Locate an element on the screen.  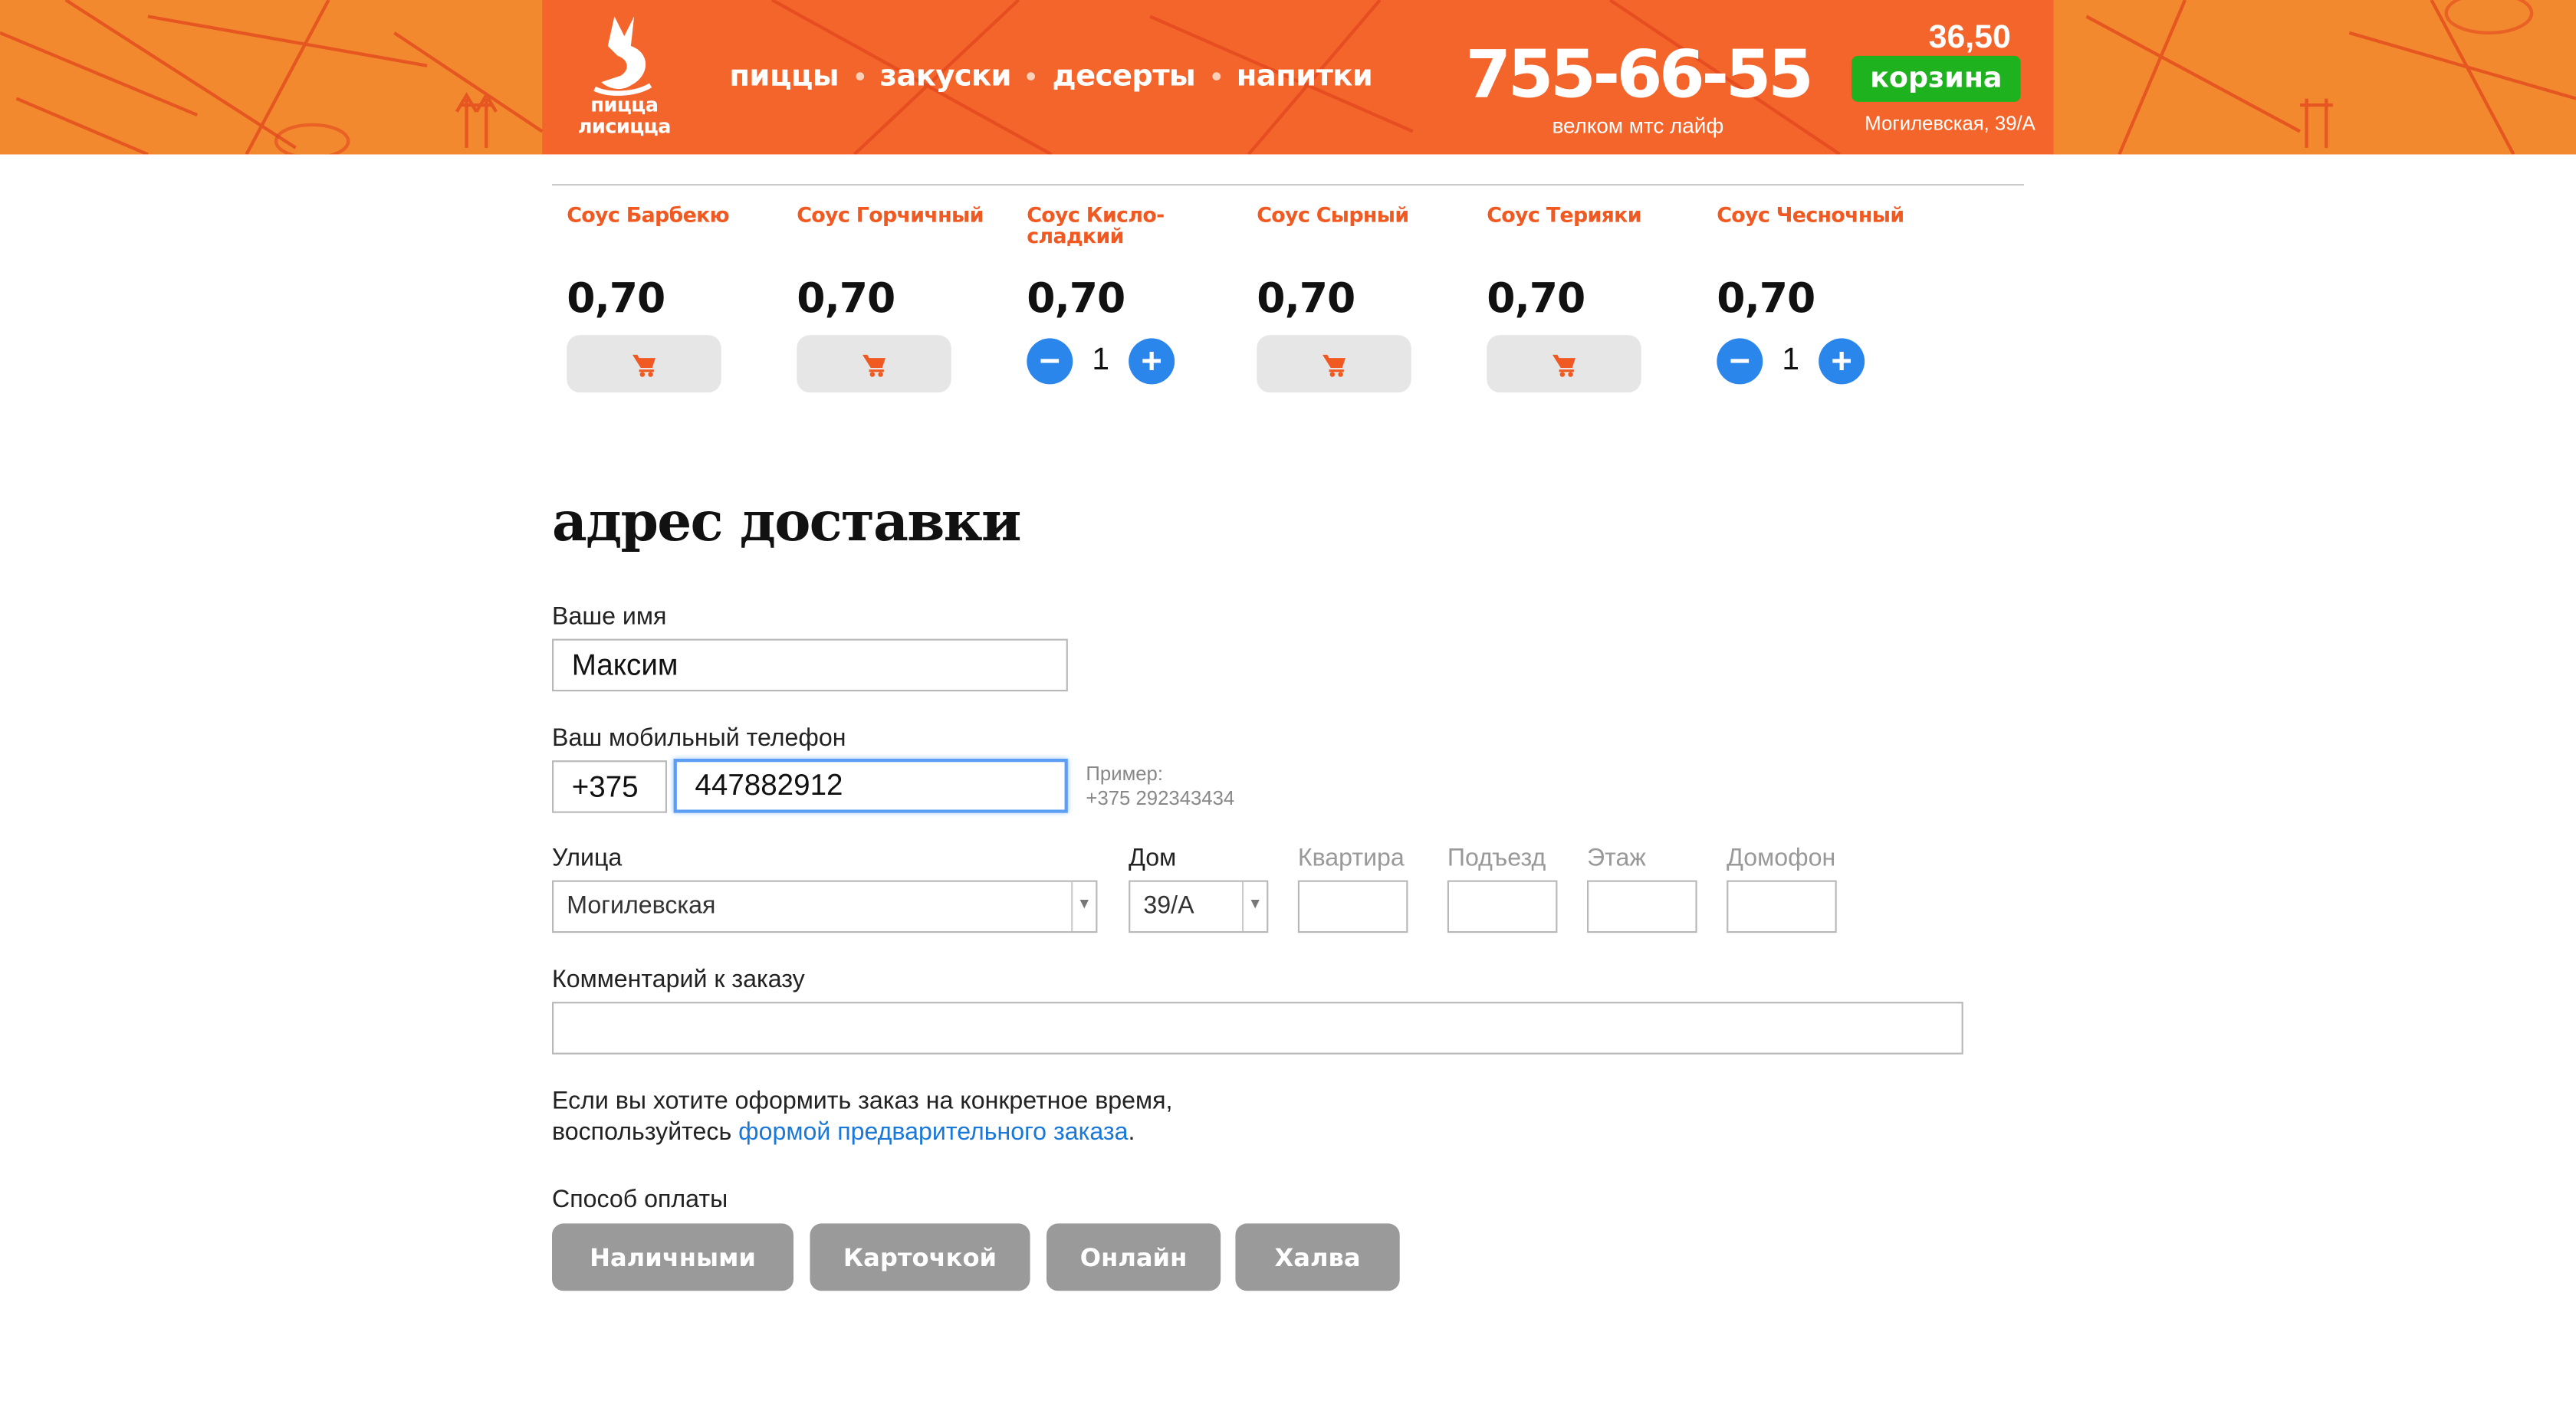
street-label: Улица is located at coordinates (588, 858).